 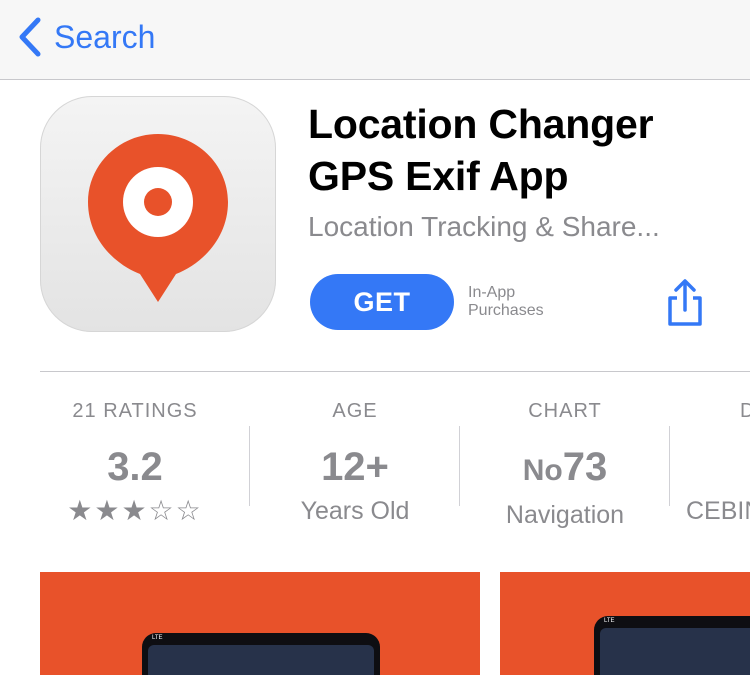 I want to click on chart-rank: No73, so click(x=565, y=469).